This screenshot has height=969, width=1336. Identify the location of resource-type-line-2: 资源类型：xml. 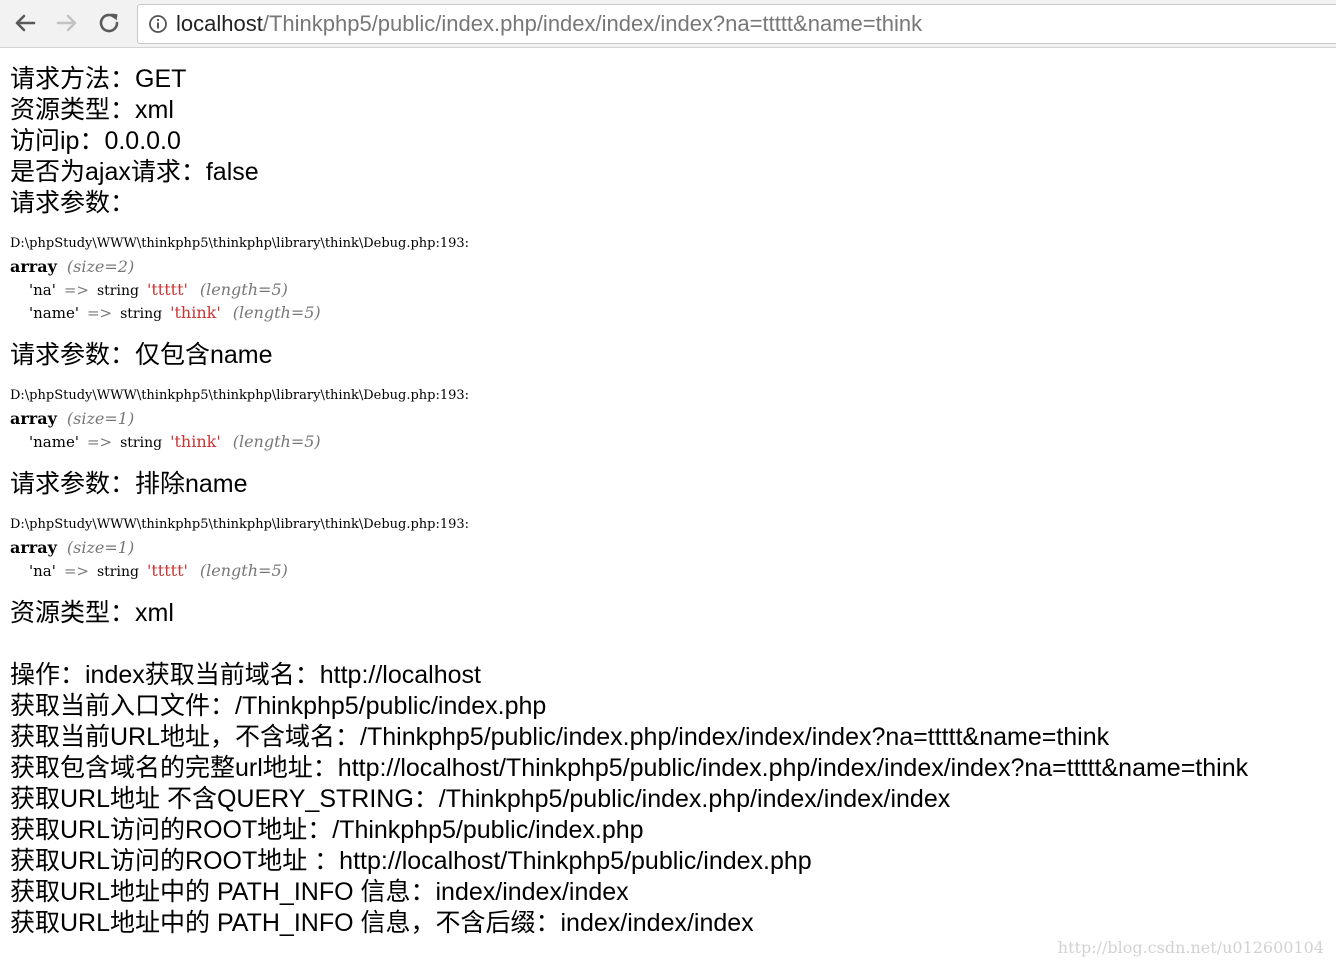
(92, 613).